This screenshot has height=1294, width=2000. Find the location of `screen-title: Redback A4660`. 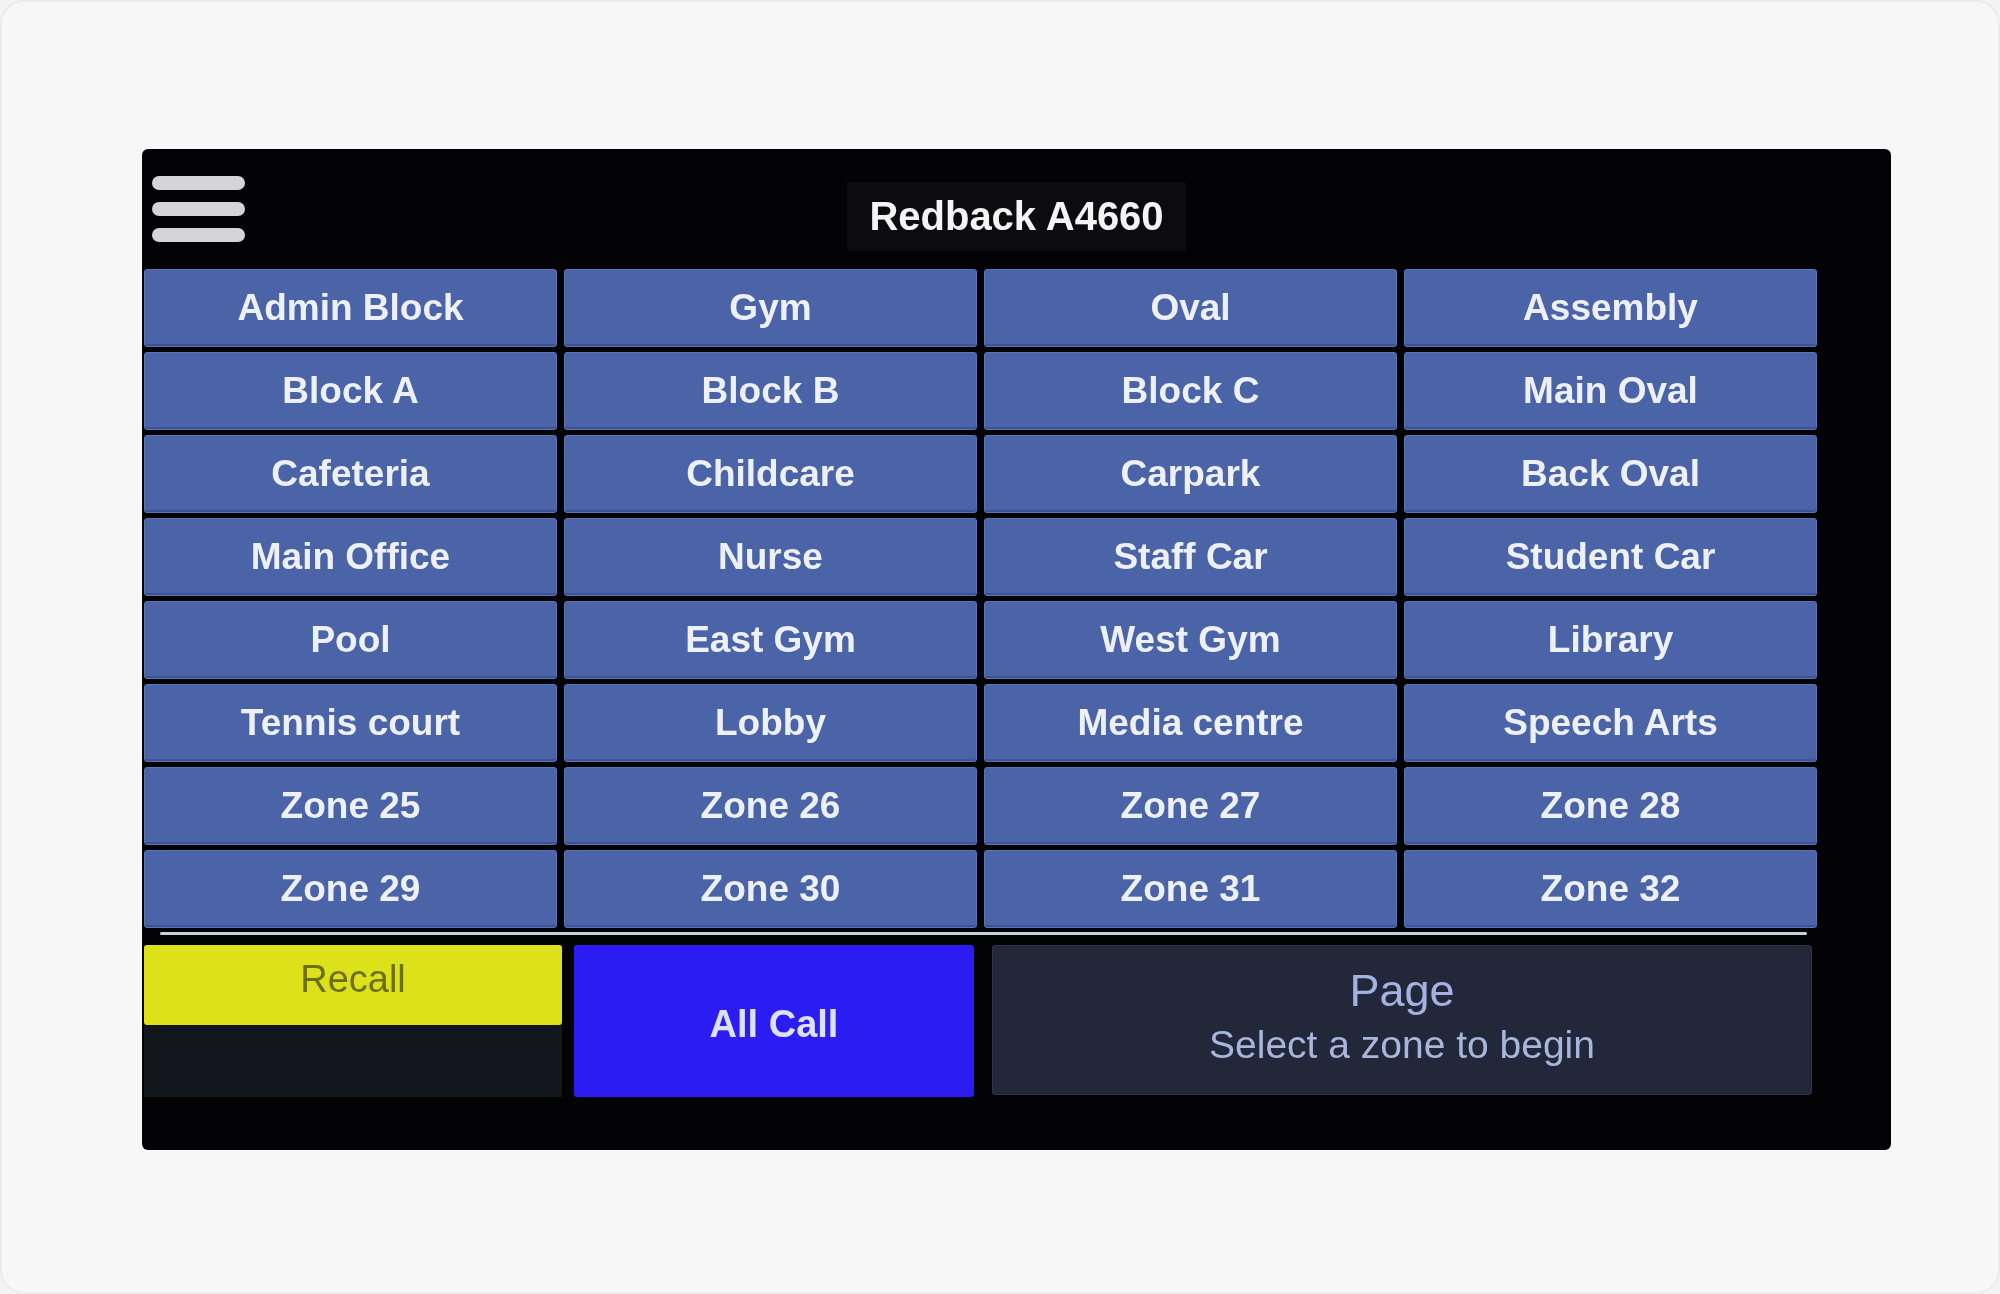

screen-title: Redback A4660 is located at coordinates (1016, 216).